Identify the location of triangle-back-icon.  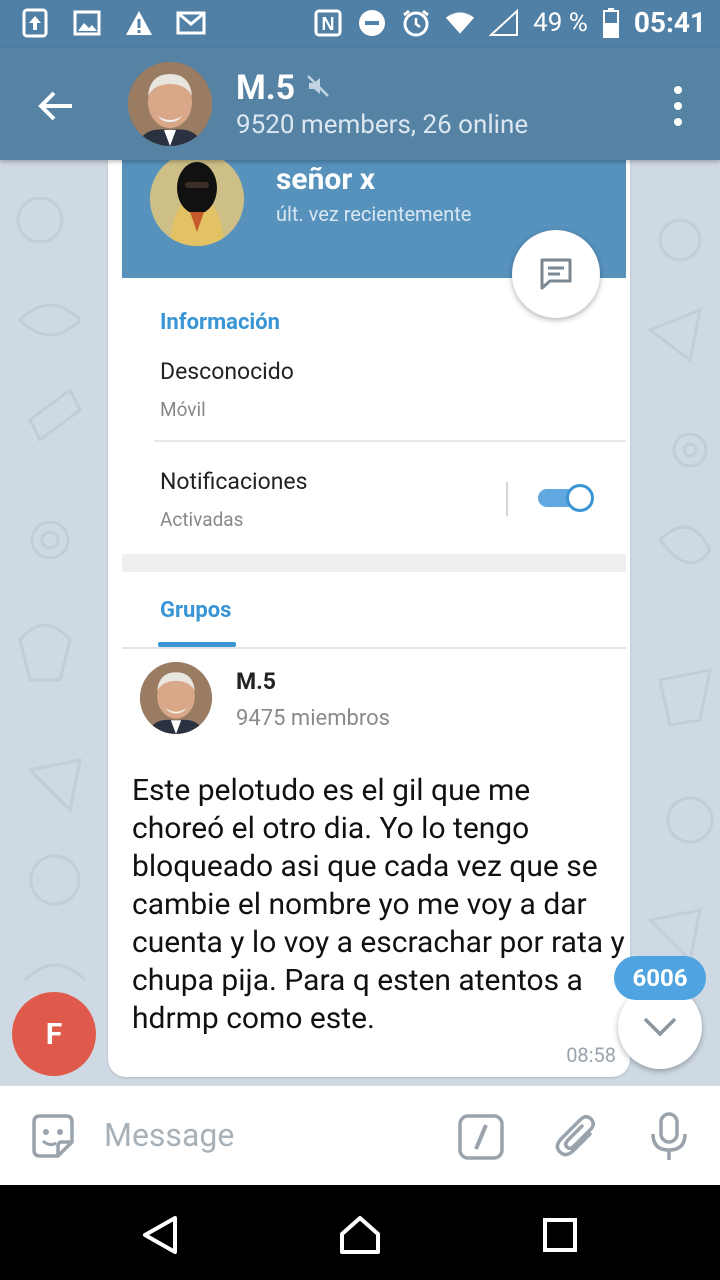
(160, 1235).